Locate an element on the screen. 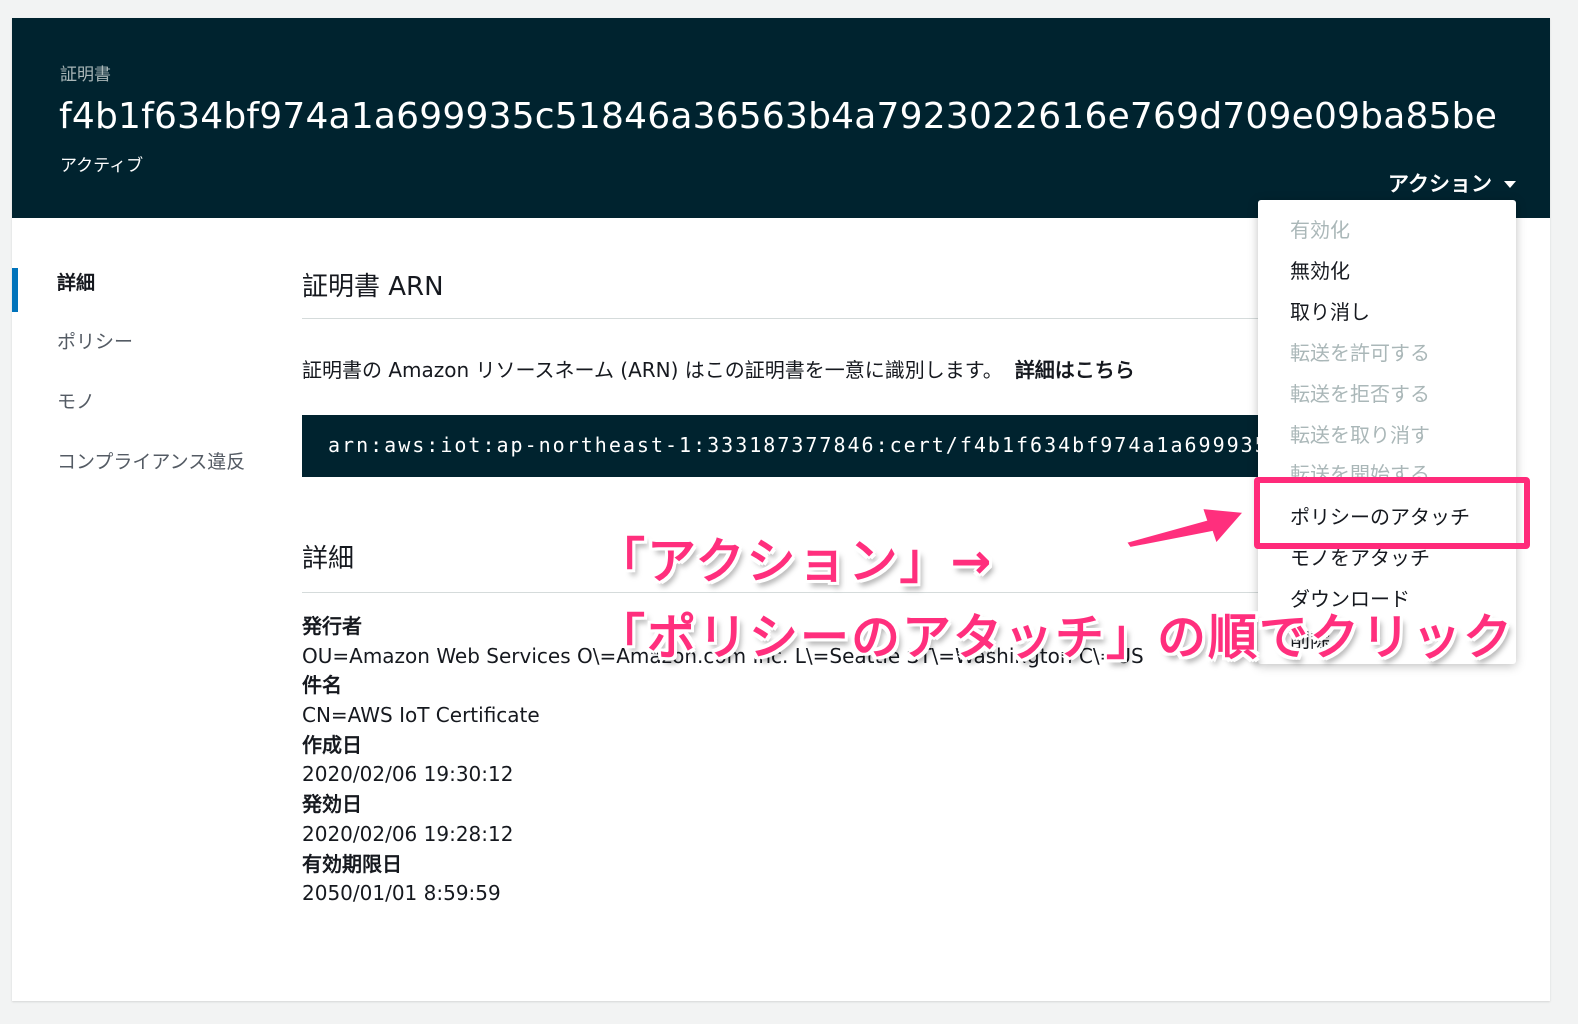 Image resolution: width=1578 pixels, height=1024 pixels. annotation-arrow-icon is located at coordinates (1185, 528).